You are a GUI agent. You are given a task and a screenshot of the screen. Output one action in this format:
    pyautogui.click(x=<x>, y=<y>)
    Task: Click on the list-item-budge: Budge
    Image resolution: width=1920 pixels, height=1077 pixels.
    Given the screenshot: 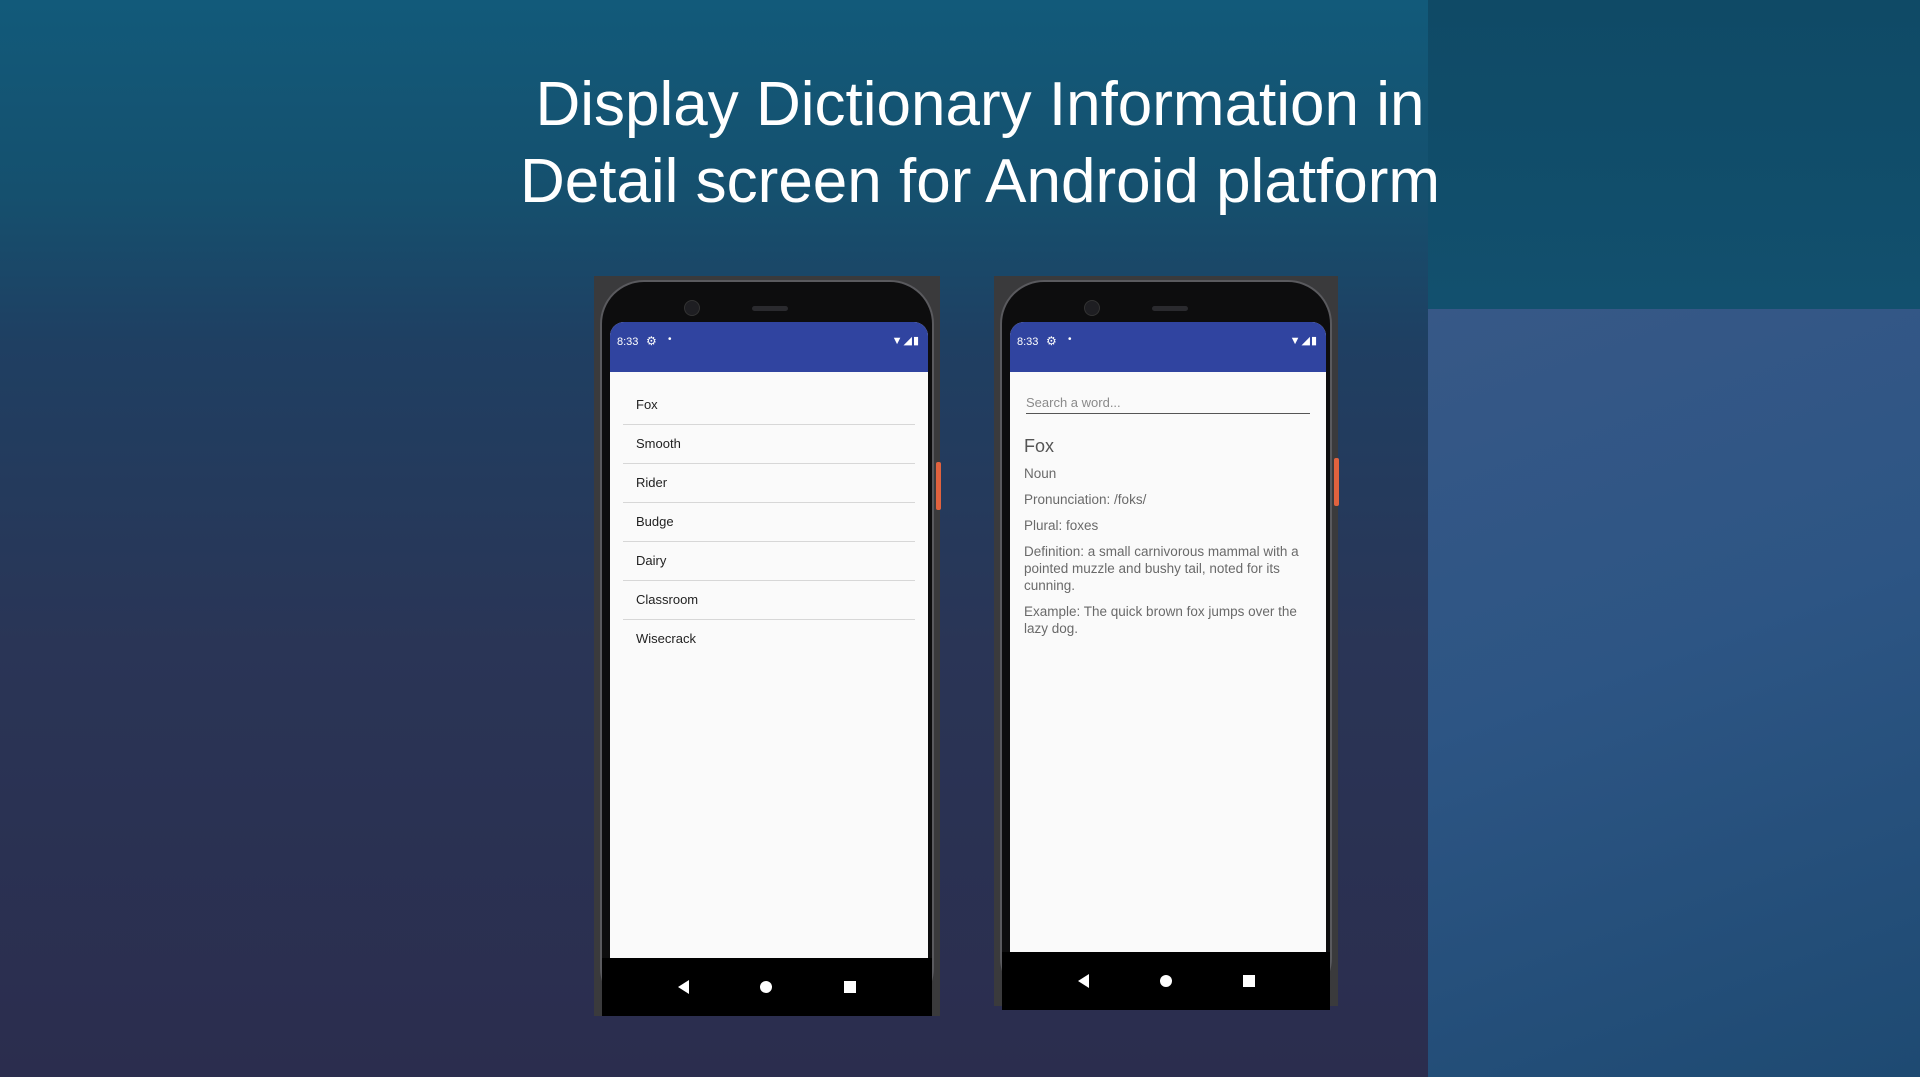 What is the action you would take?
    pyautogui.click(x=769, y=522)
    